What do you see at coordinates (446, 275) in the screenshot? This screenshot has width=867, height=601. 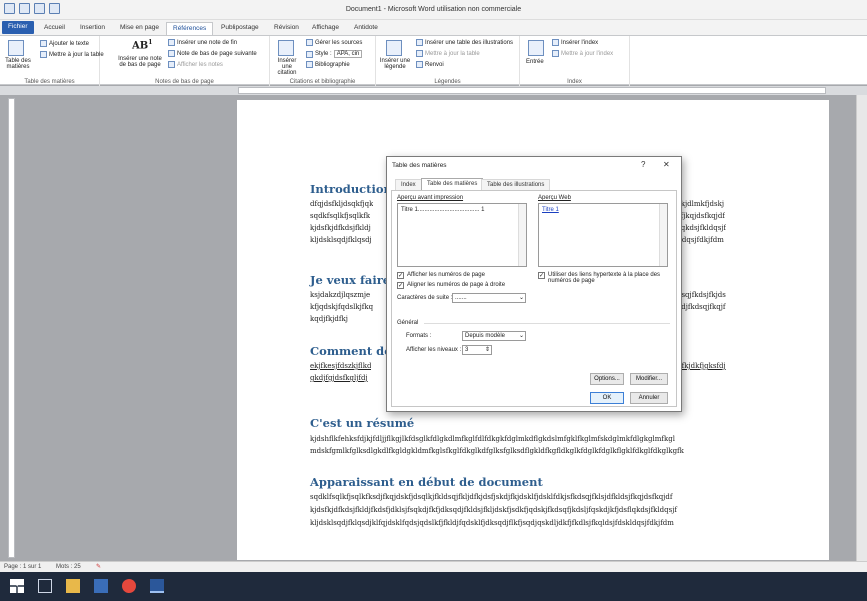 I see `show-page-numbers-label: Afficher les numéros de page` at bounding box center [446, 275].